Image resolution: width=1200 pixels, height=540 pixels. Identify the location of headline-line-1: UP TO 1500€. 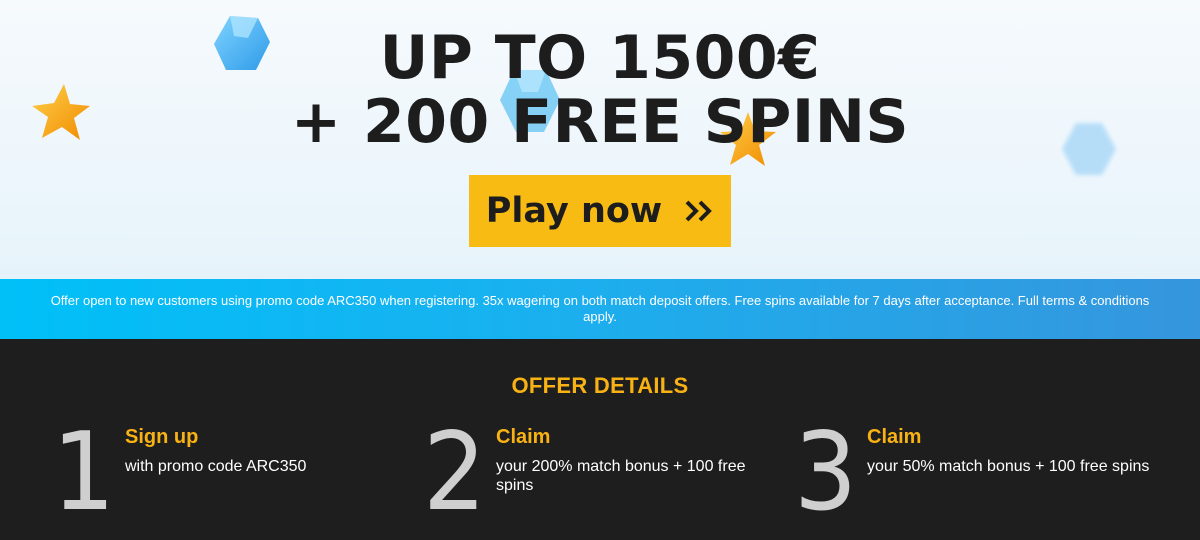
(600, 58).